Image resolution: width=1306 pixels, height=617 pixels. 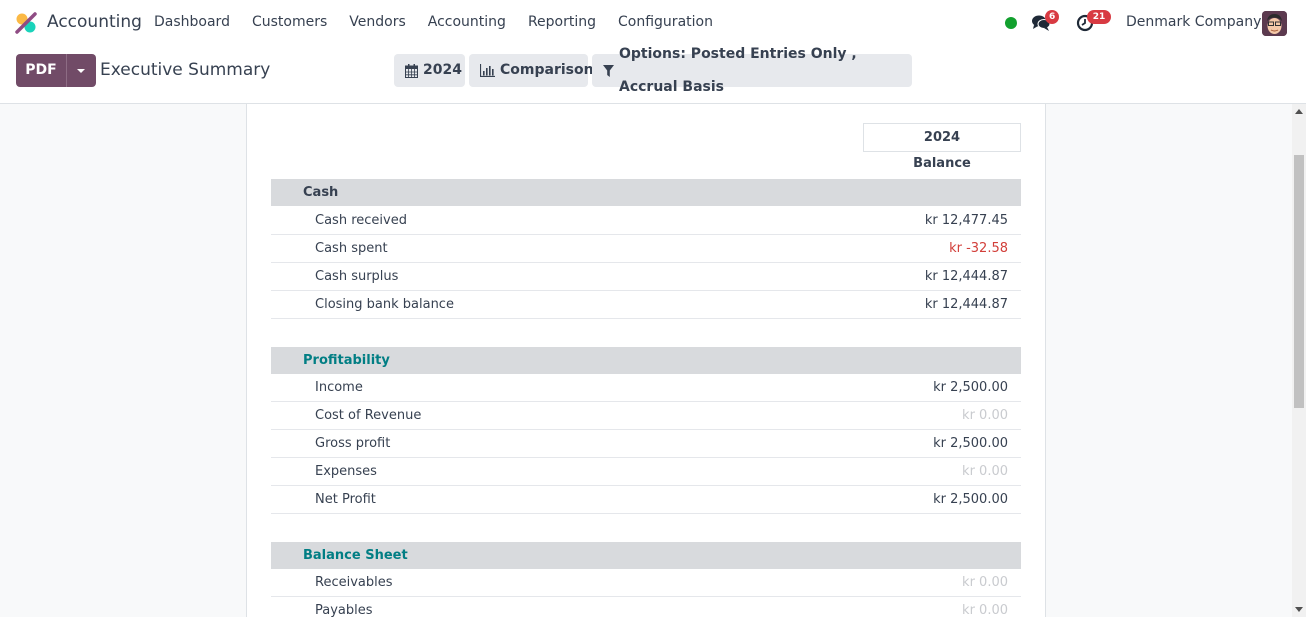 I want to click on menu-dashboard: Dashboard, so click(x=192, y=22).